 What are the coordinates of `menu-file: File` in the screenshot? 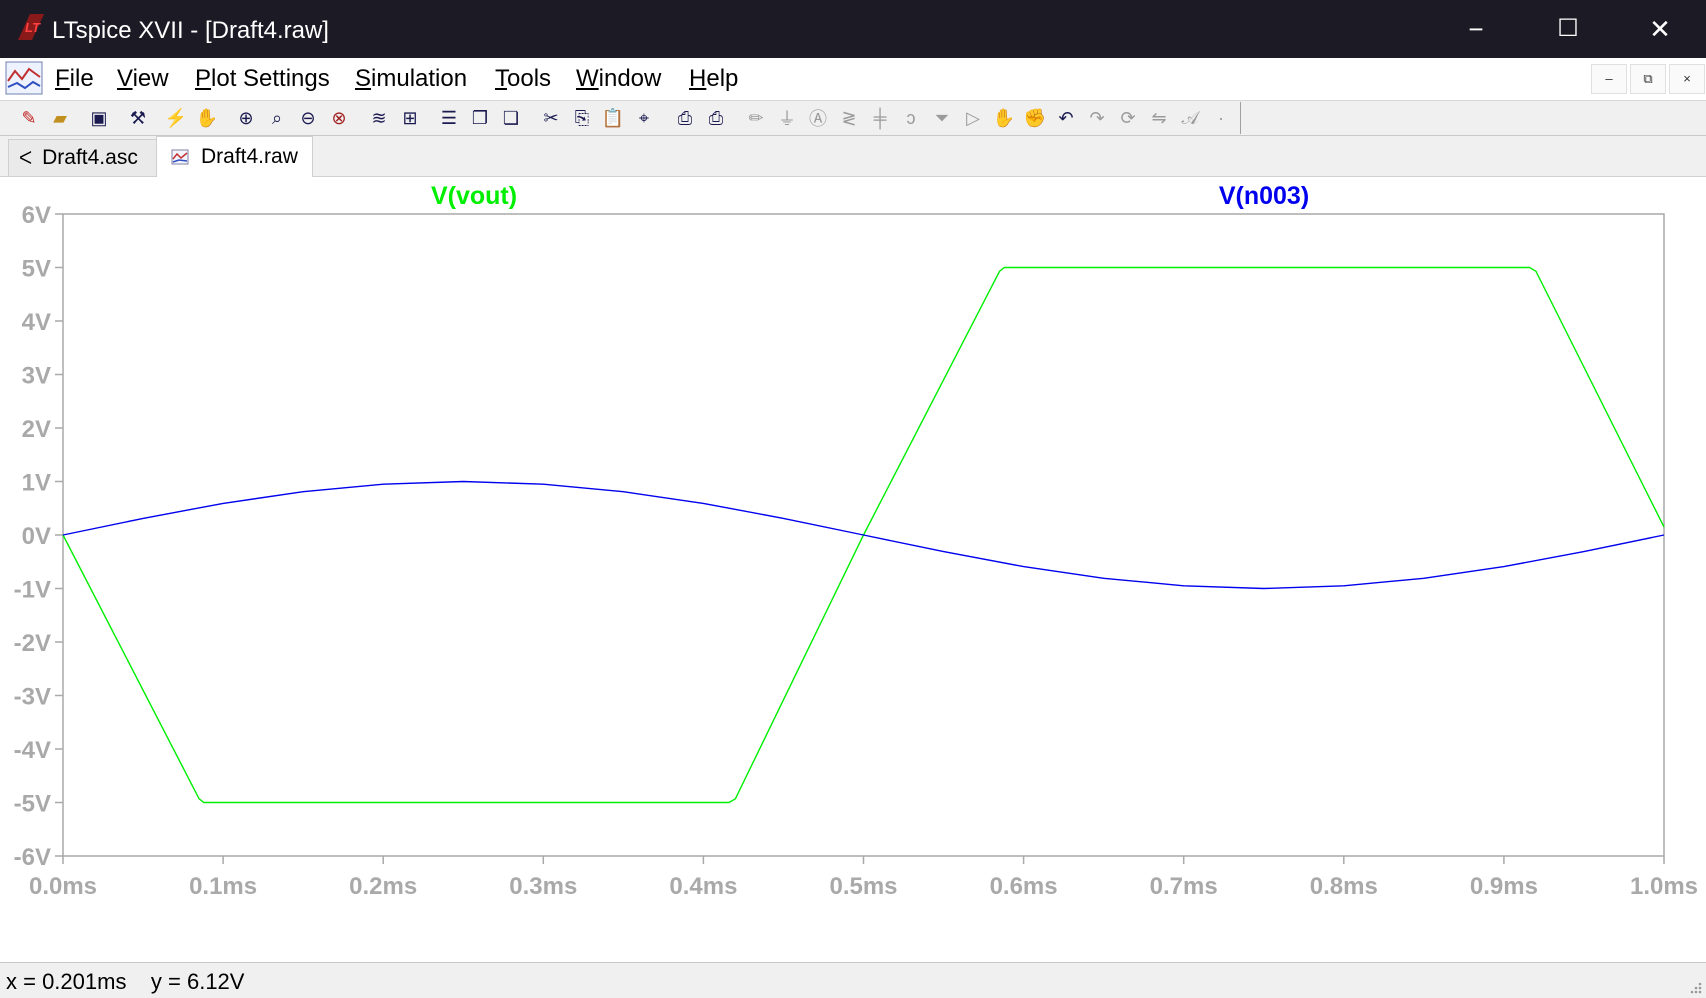 It's located at (74, 79).